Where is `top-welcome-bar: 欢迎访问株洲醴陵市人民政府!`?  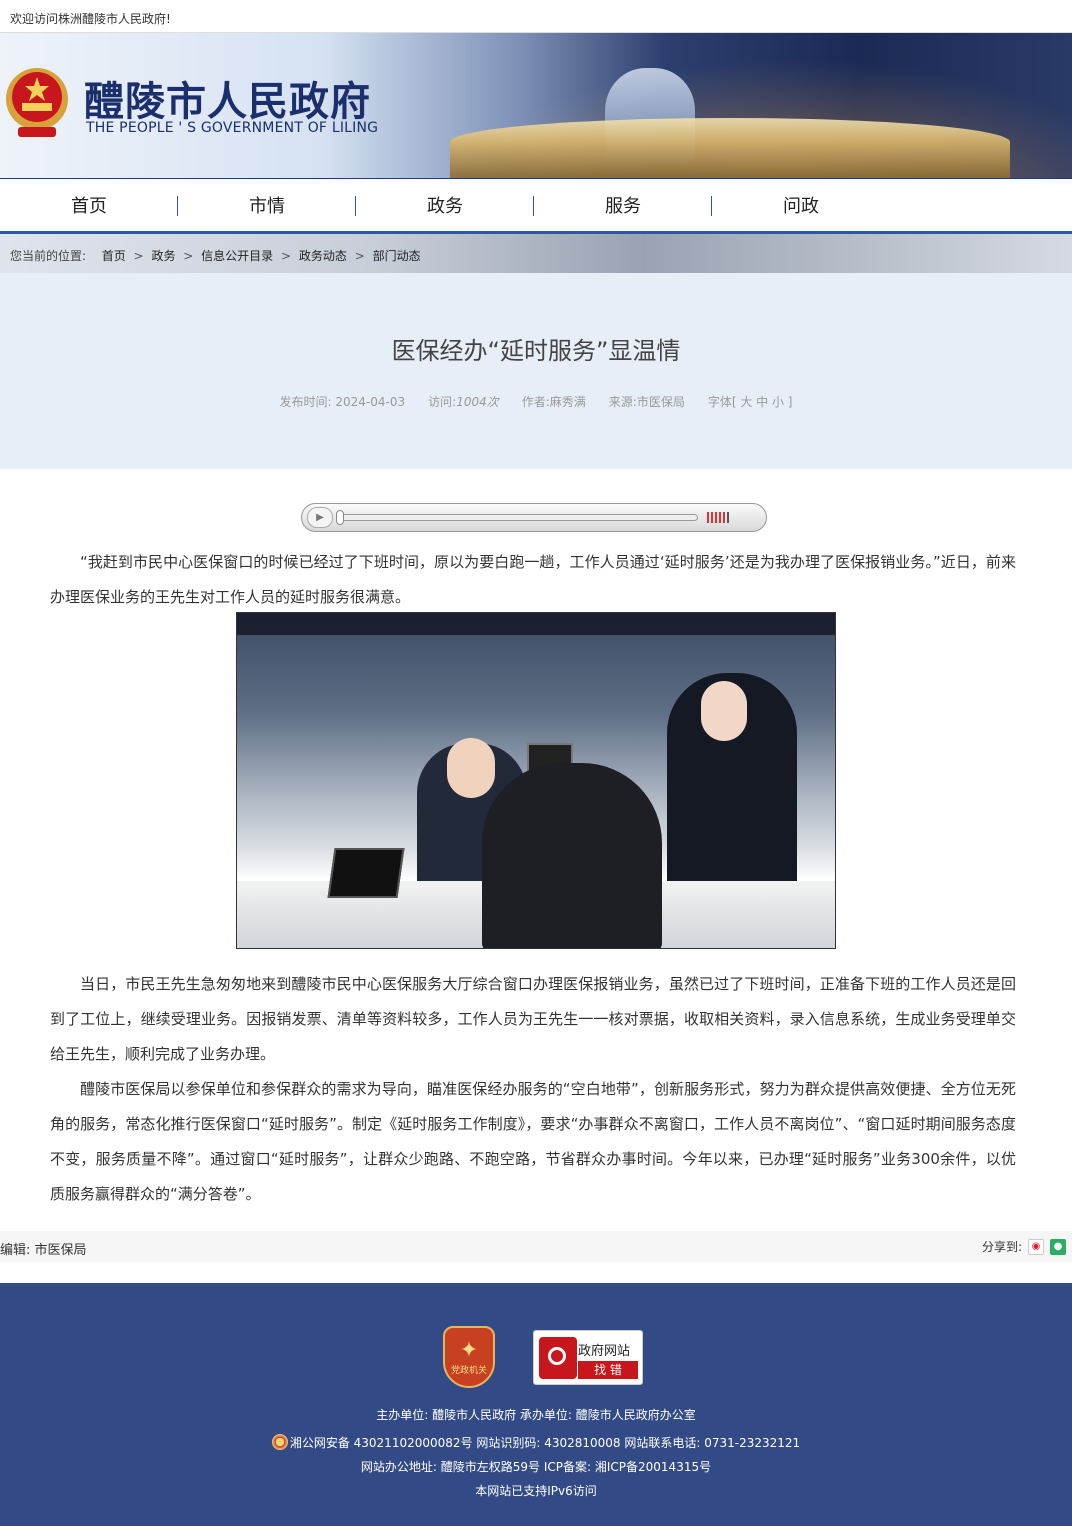 top-welcome-bar: 欢迎访问株洲醴陵市人民政府! is located at coordinates (536, 16).